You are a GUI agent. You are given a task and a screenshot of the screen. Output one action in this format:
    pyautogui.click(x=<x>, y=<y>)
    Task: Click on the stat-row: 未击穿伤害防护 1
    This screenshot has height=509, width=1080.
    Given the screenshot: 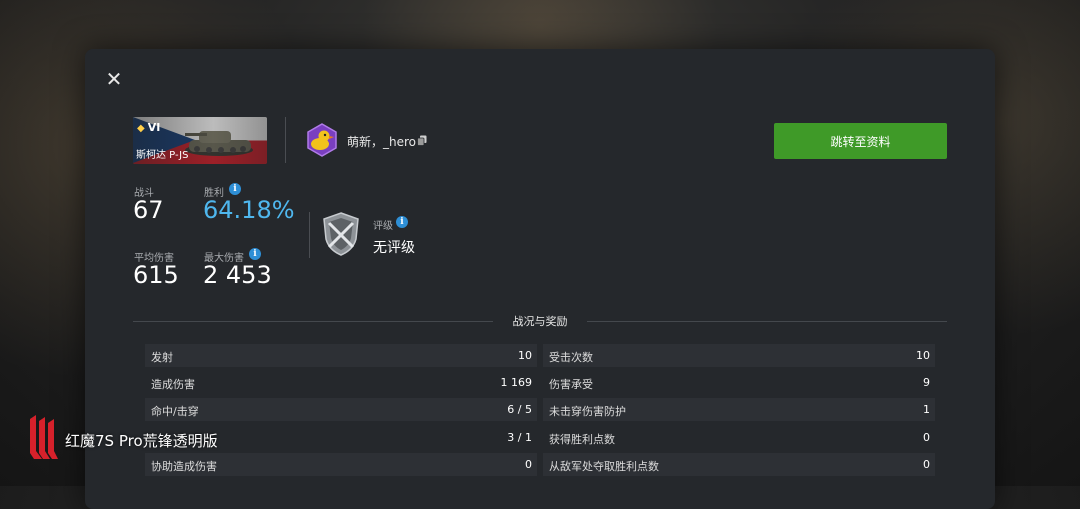 What is the action you would take?
    pyautogui.click(x=739, y=409)
    